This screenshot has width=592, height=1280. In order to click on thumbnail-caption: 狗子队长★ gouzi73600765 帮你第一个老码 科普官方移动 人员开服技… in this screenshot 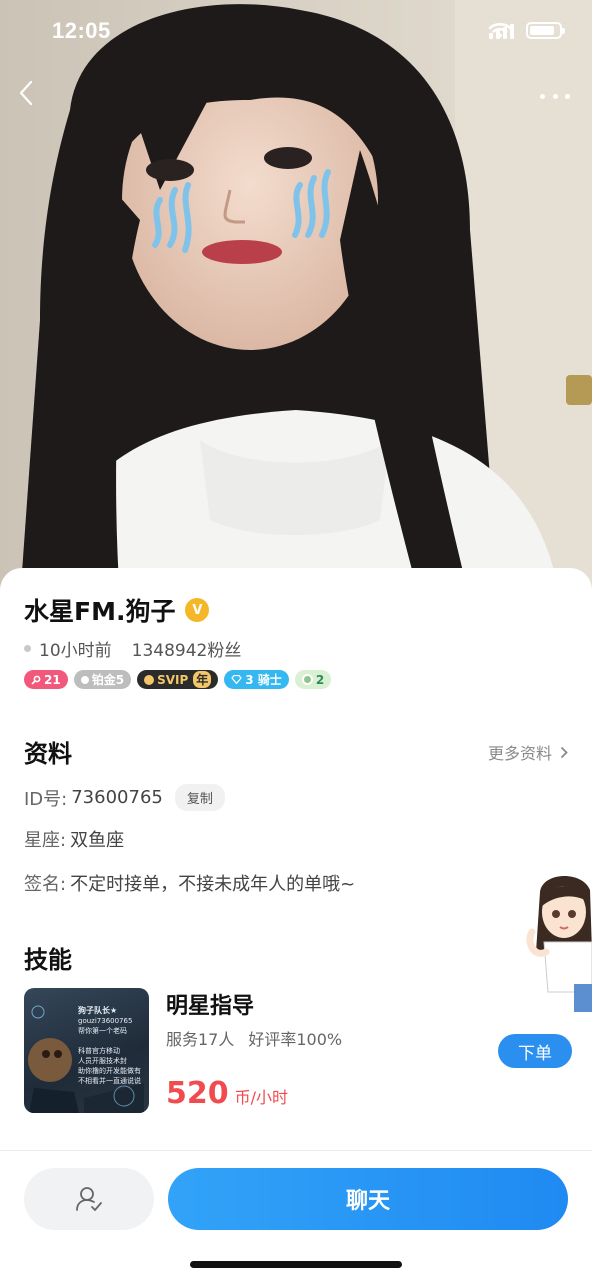, I will do `click(109, 1045)`.